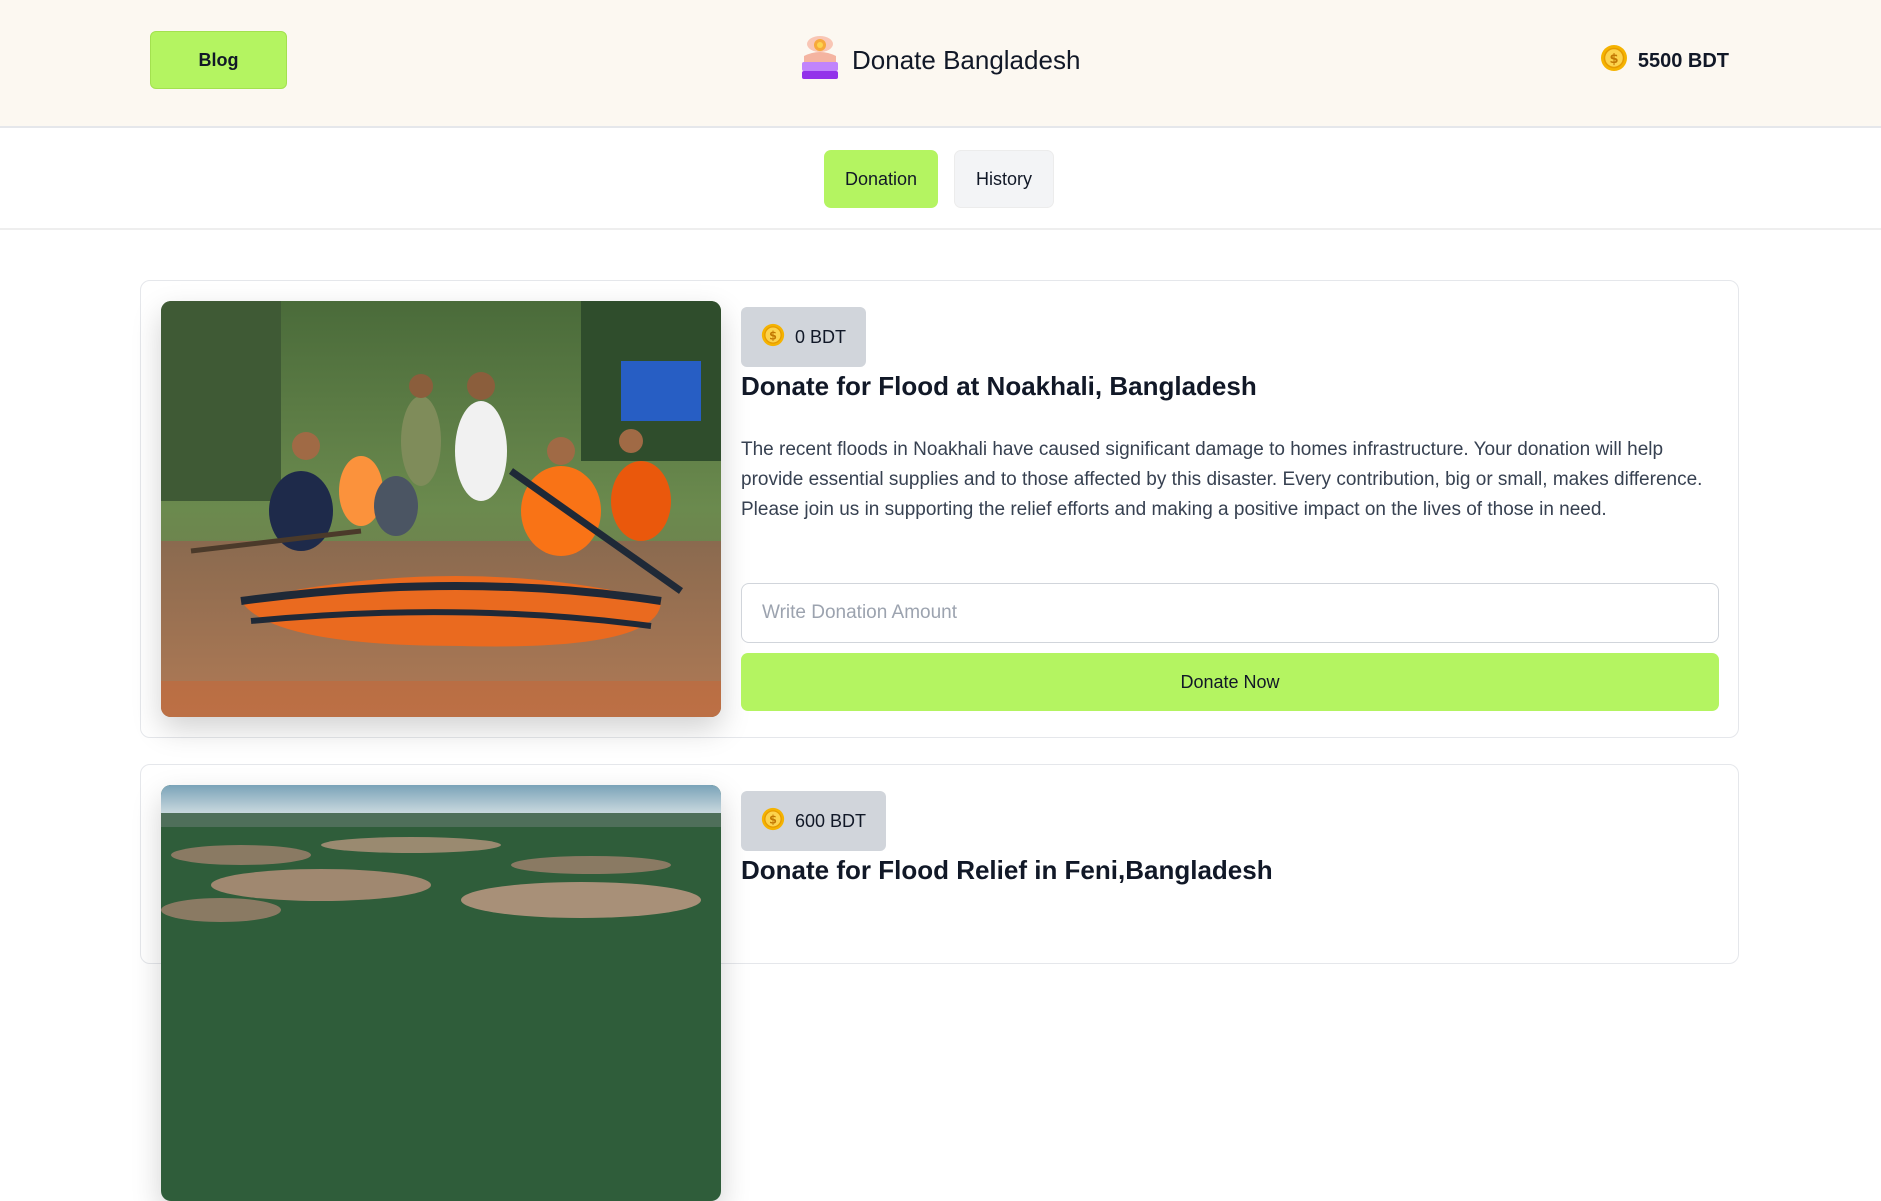 The image size is (1881, 1201). What do you see at coordinates (999, 386) in the screenshot?
I see `card-title: Donate for Flood at Noakhali, Bangladesh` at bounding box center [999, 386].